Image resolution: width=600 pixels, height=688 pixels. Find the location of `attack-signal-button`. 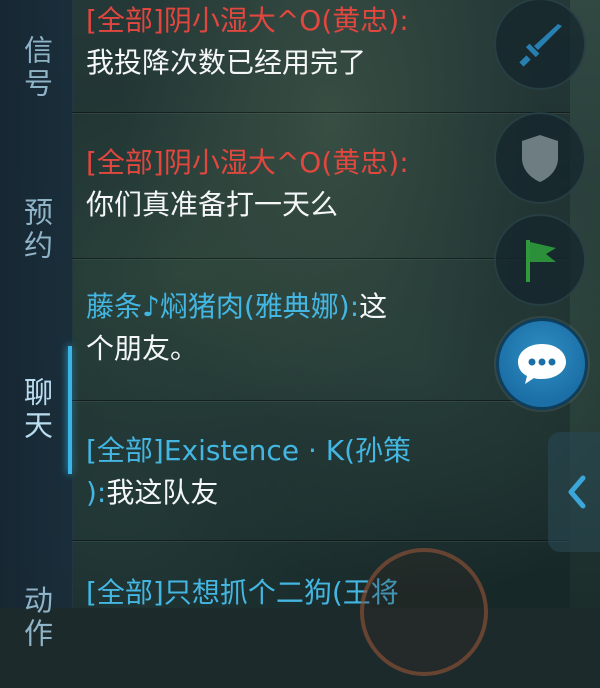

attack-signal-button is located at coordinates (540, 45).